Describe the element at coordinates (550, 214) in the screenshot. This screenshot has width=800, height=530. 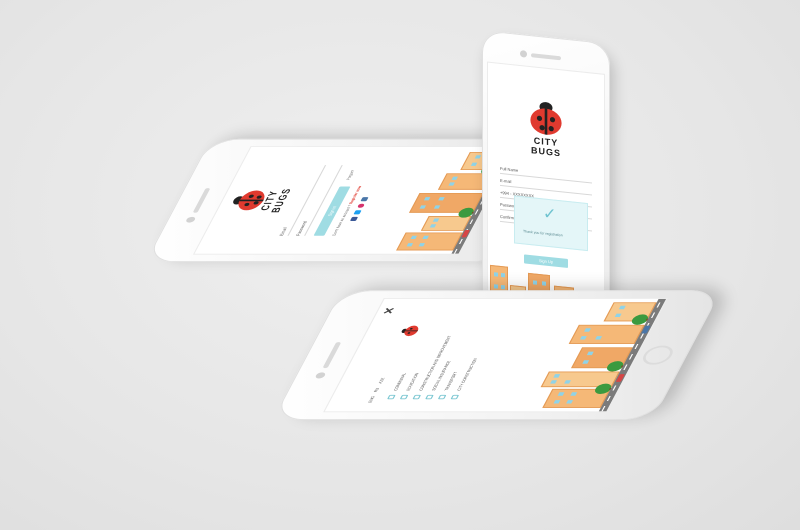
I see `checkmark-icon: ✓` at that location.